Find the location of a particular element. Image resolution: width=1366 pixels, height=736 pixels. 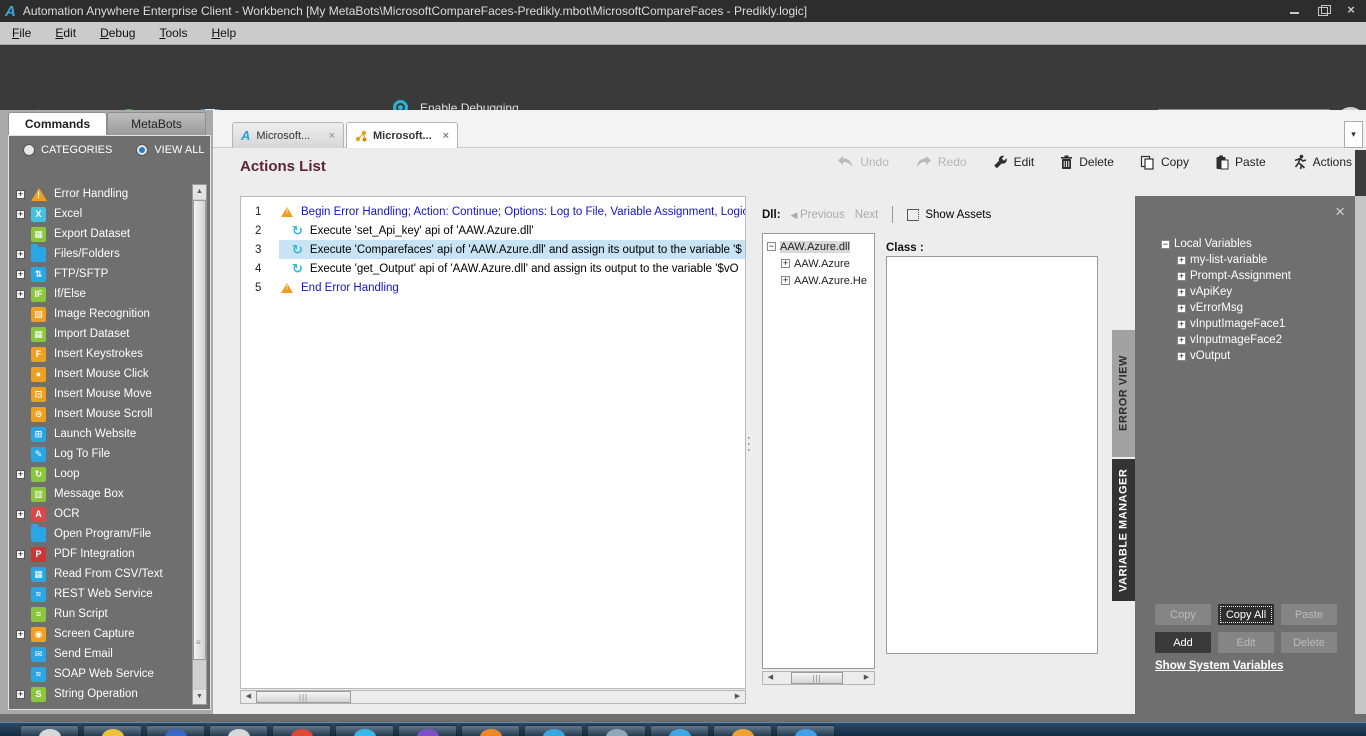

variable-my-list-variable: + my-list-variable is located at coordinates (1224, 260).